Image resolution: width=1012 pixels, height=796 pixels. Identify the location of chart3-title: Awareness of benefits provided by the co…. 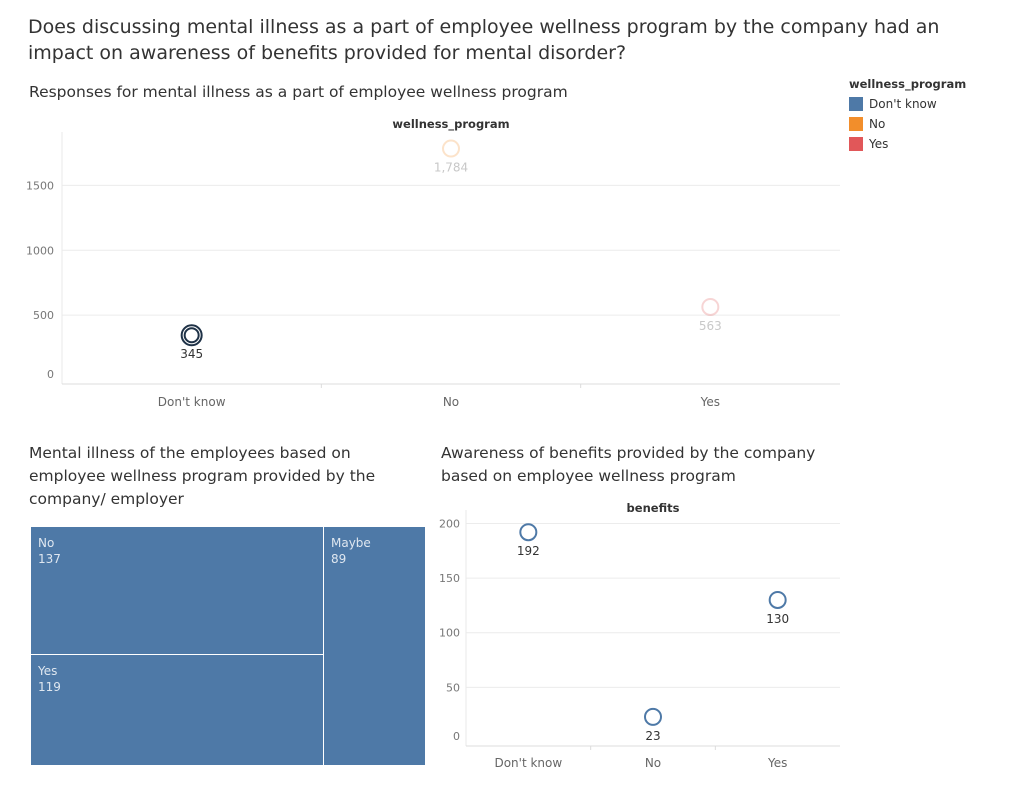
(628, 464).